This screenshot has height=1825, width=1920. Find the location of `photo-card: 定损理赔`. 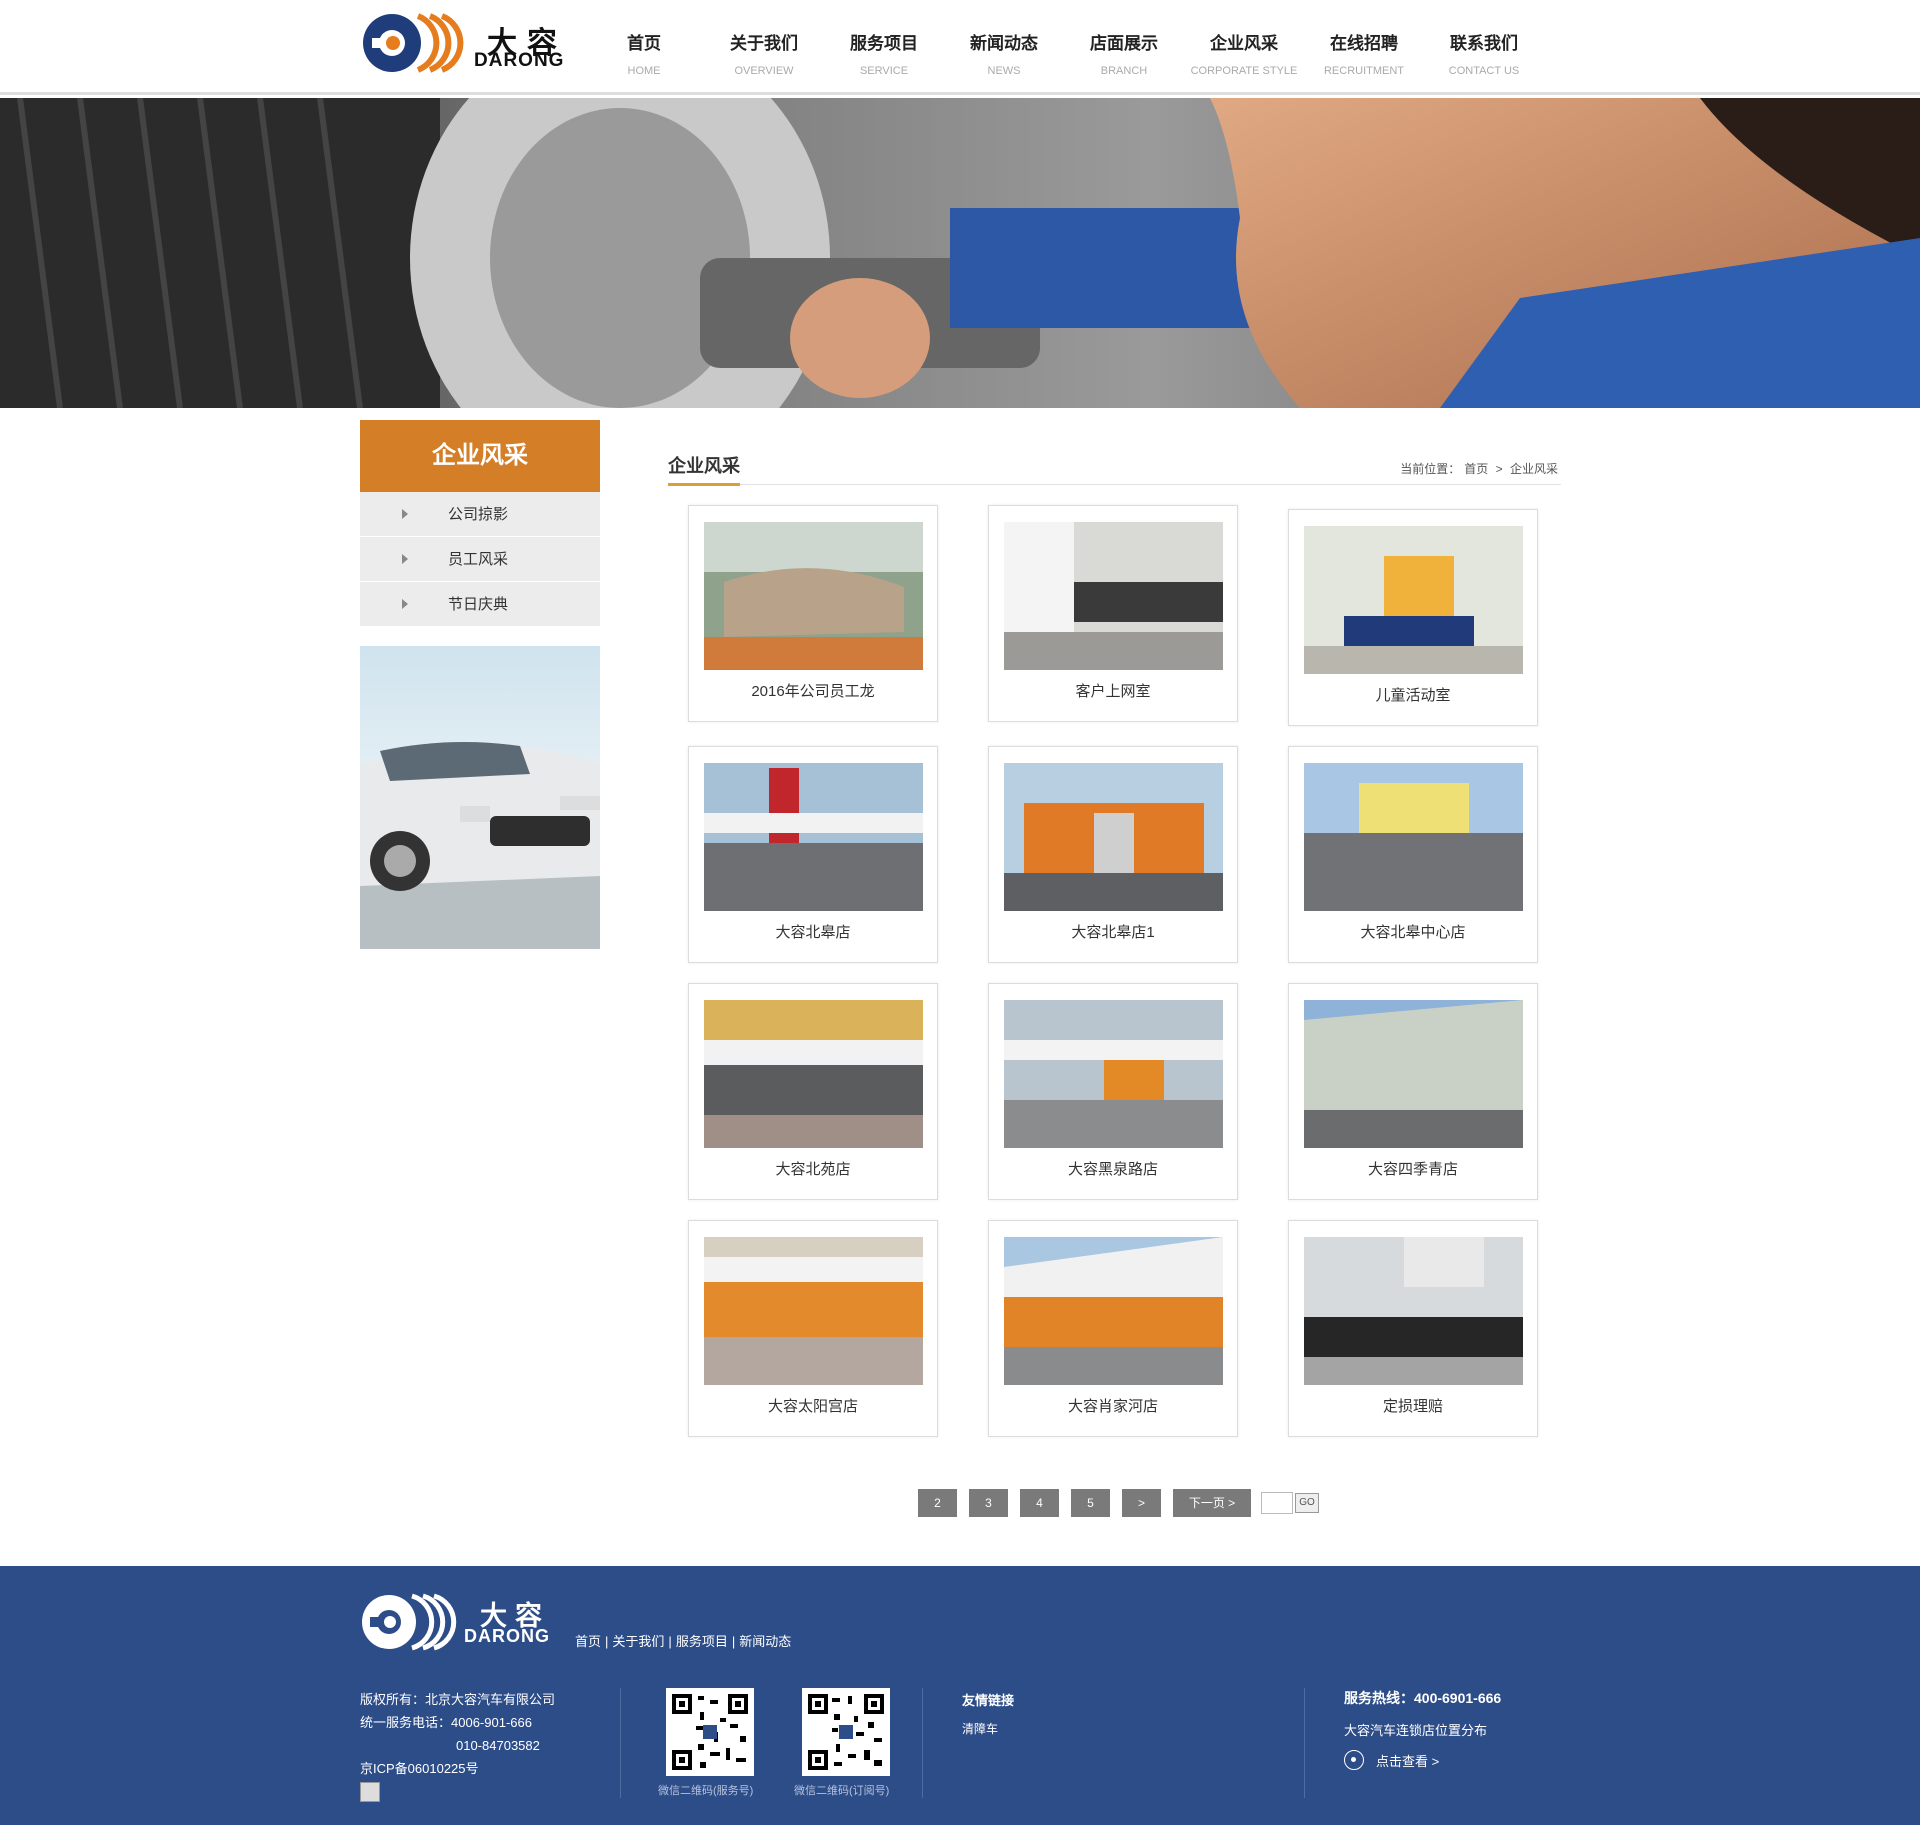

photo-card: 定损理赔 is located at coordinates (1413, 1328).